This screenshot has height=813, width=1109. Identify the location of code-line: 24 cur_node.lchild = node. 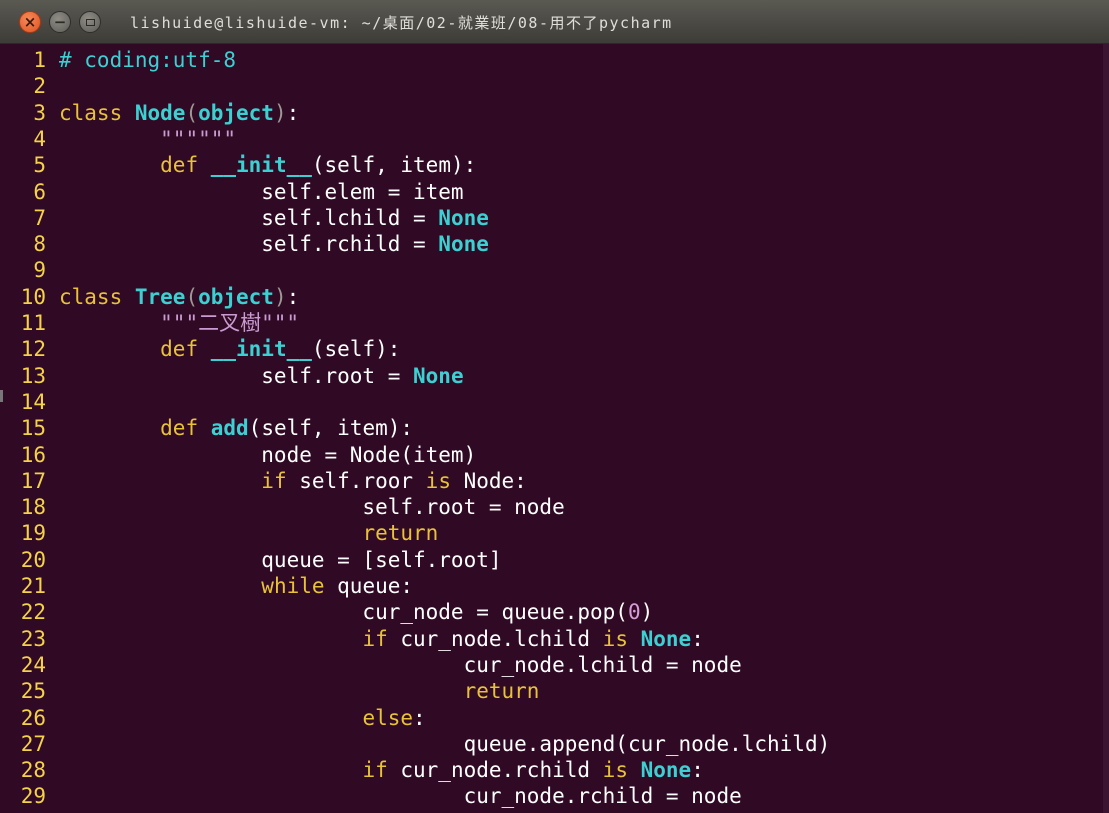
(554, 665).